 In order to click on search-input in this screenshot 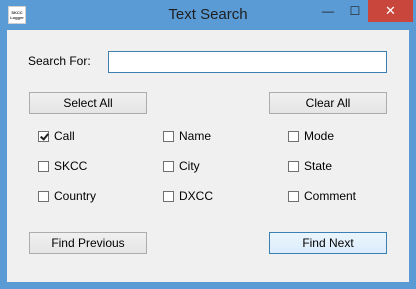, I will do `click(247, 62)`.